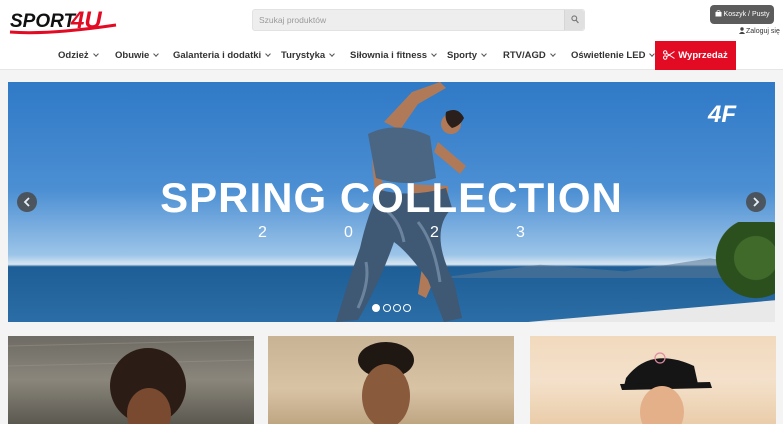 Image resolution: width=783 pixels, height=424 pixels. I want to click on scissors-icon, so click(669, 55).